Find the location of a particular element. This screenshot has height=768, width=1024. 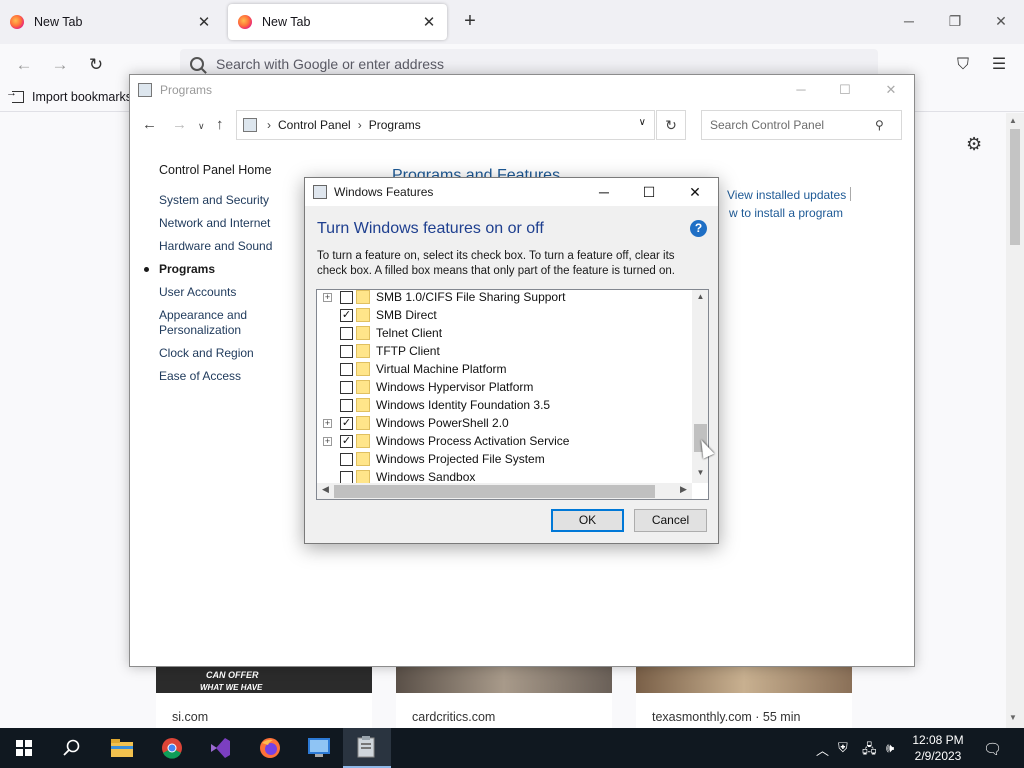

feature-row: Telnet Client is located at coordinates (379, 333).